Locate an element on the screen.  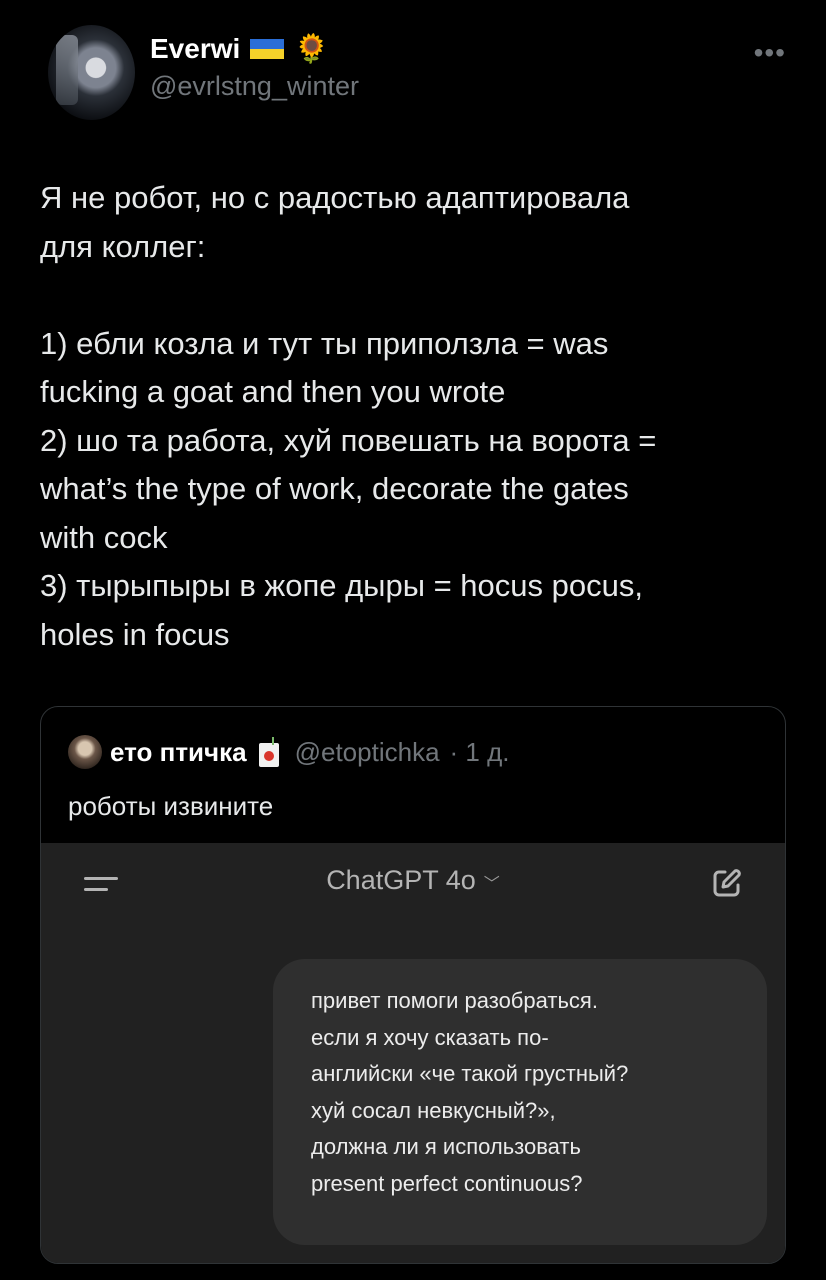
model-label: ChatGPT 4o is located at coordinates (401, 880).